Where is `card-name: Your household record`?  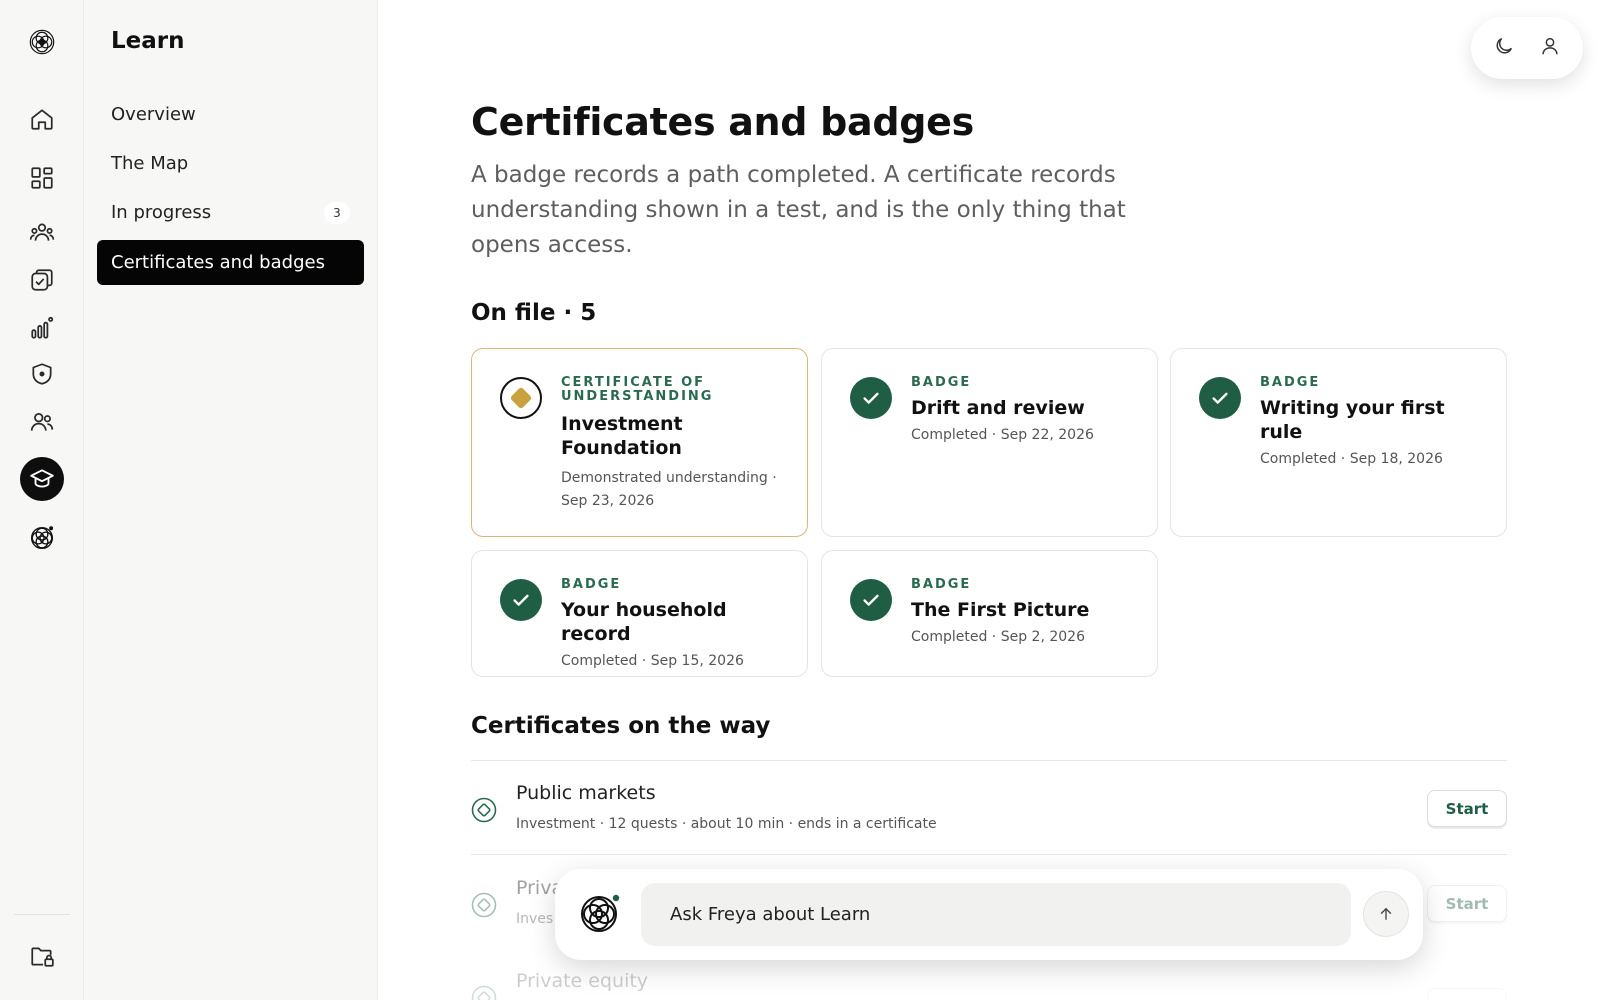 card-name: Your household record is located at coordinates (644, 622).